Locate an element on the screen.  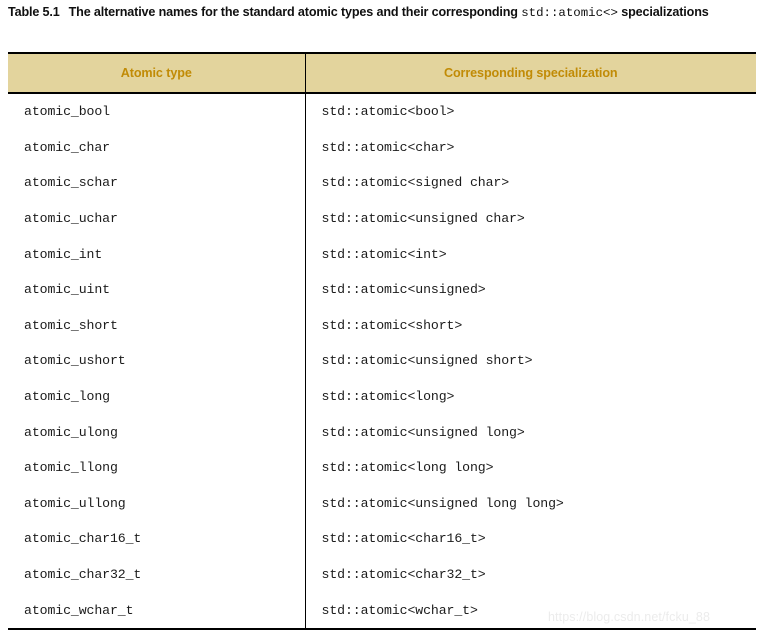
table-header-row: Atomic type Corresponding specialization is located at coordinates (382, 73).